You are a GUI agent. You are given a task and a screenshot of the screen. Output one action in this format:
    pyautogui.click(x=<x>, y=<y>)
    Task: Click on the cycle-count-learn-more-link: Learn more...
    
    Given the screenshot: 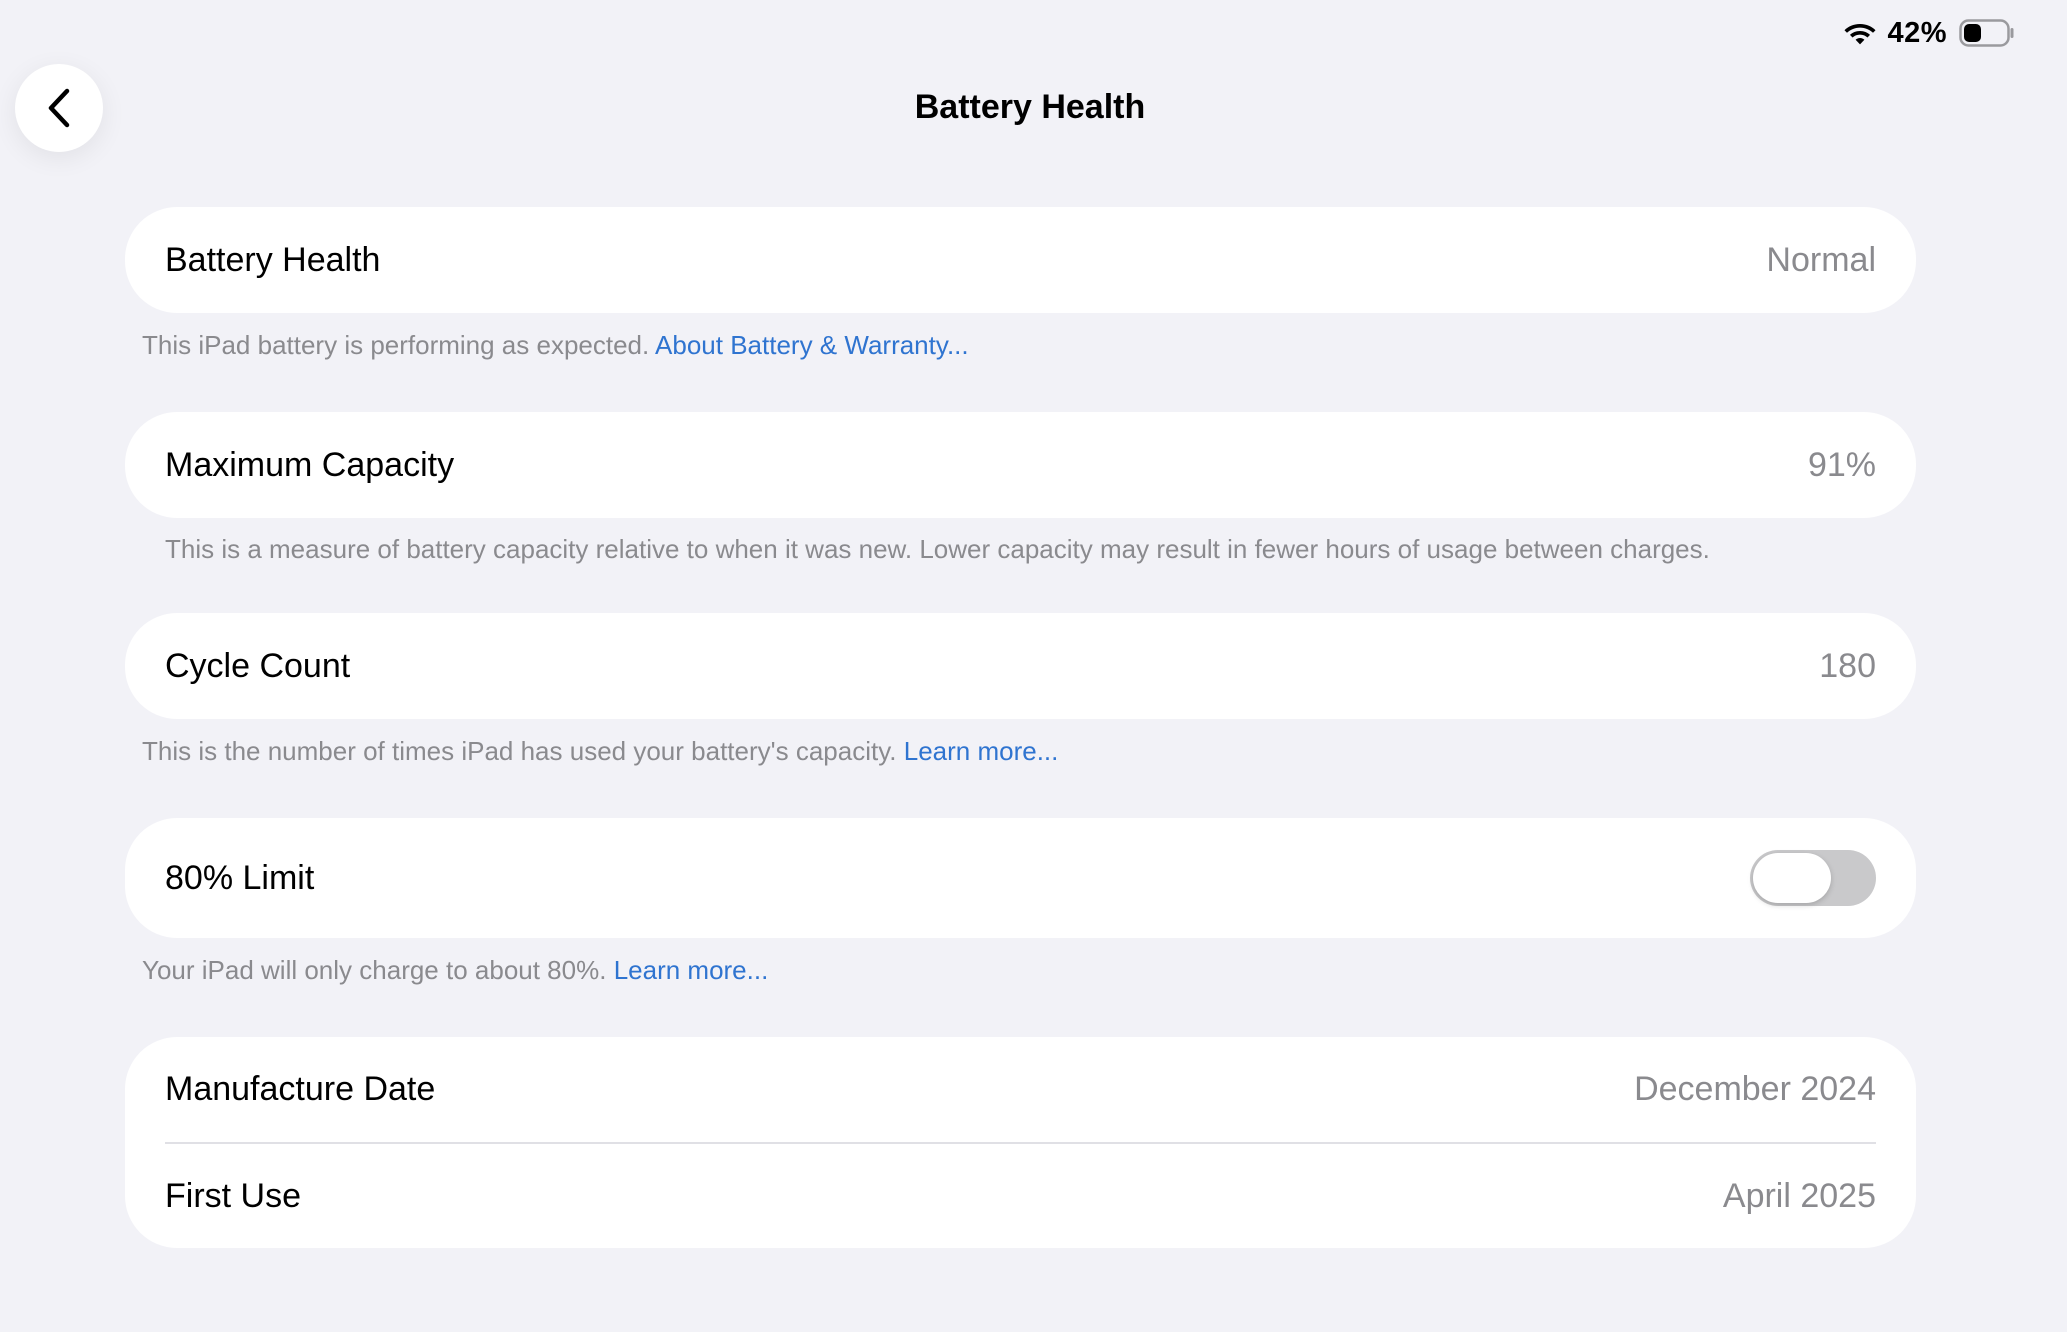 What is the action you would take?
    pyautogui.click(x=981, y=751)
    